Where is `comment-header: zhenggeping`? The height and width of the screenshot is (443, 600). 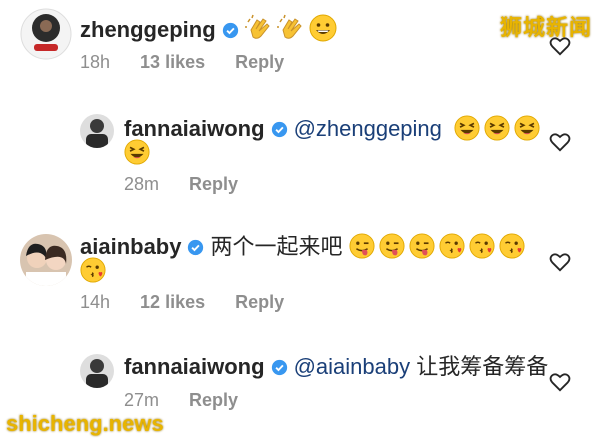
comment-header: zhenggeping is located at coordinates (210, 32).